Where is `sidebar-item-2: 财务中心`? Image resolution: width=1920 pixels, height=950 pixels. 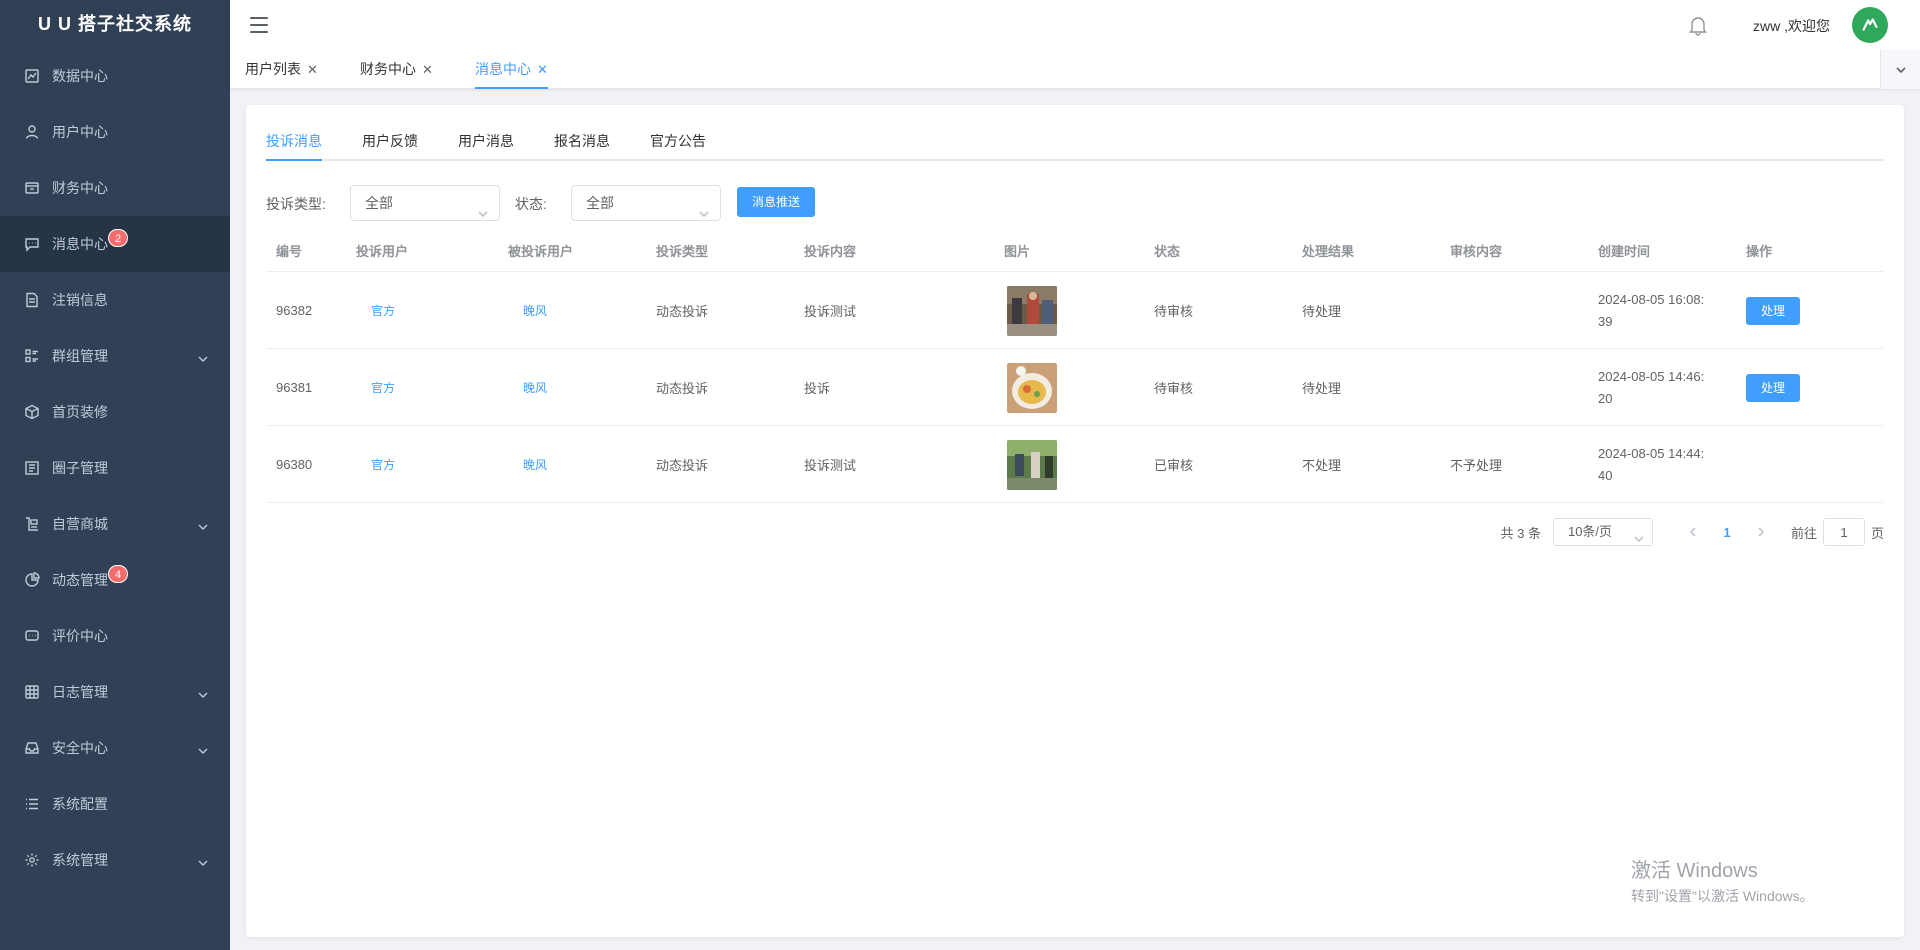 sidebar-item-2: 财务中心 is located at coordinates (115, 188).